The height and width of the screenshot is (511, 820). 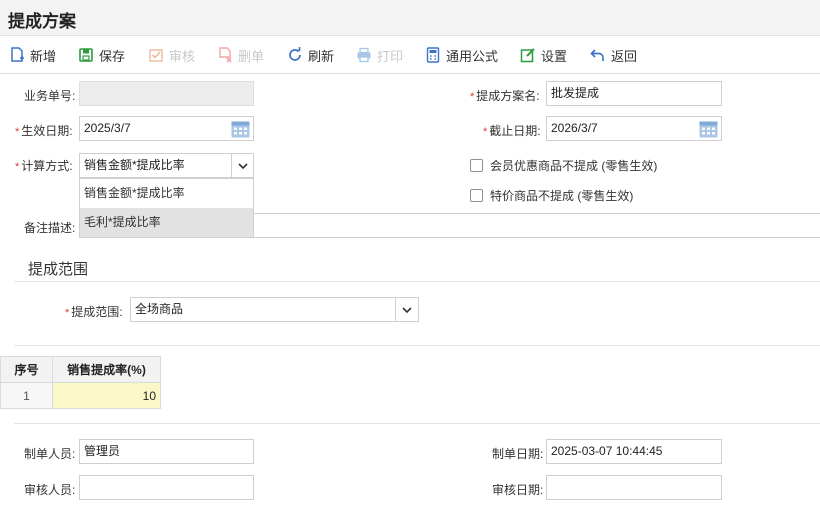 I want to click on page-title: 提成方案, so click(x=42, y=21).